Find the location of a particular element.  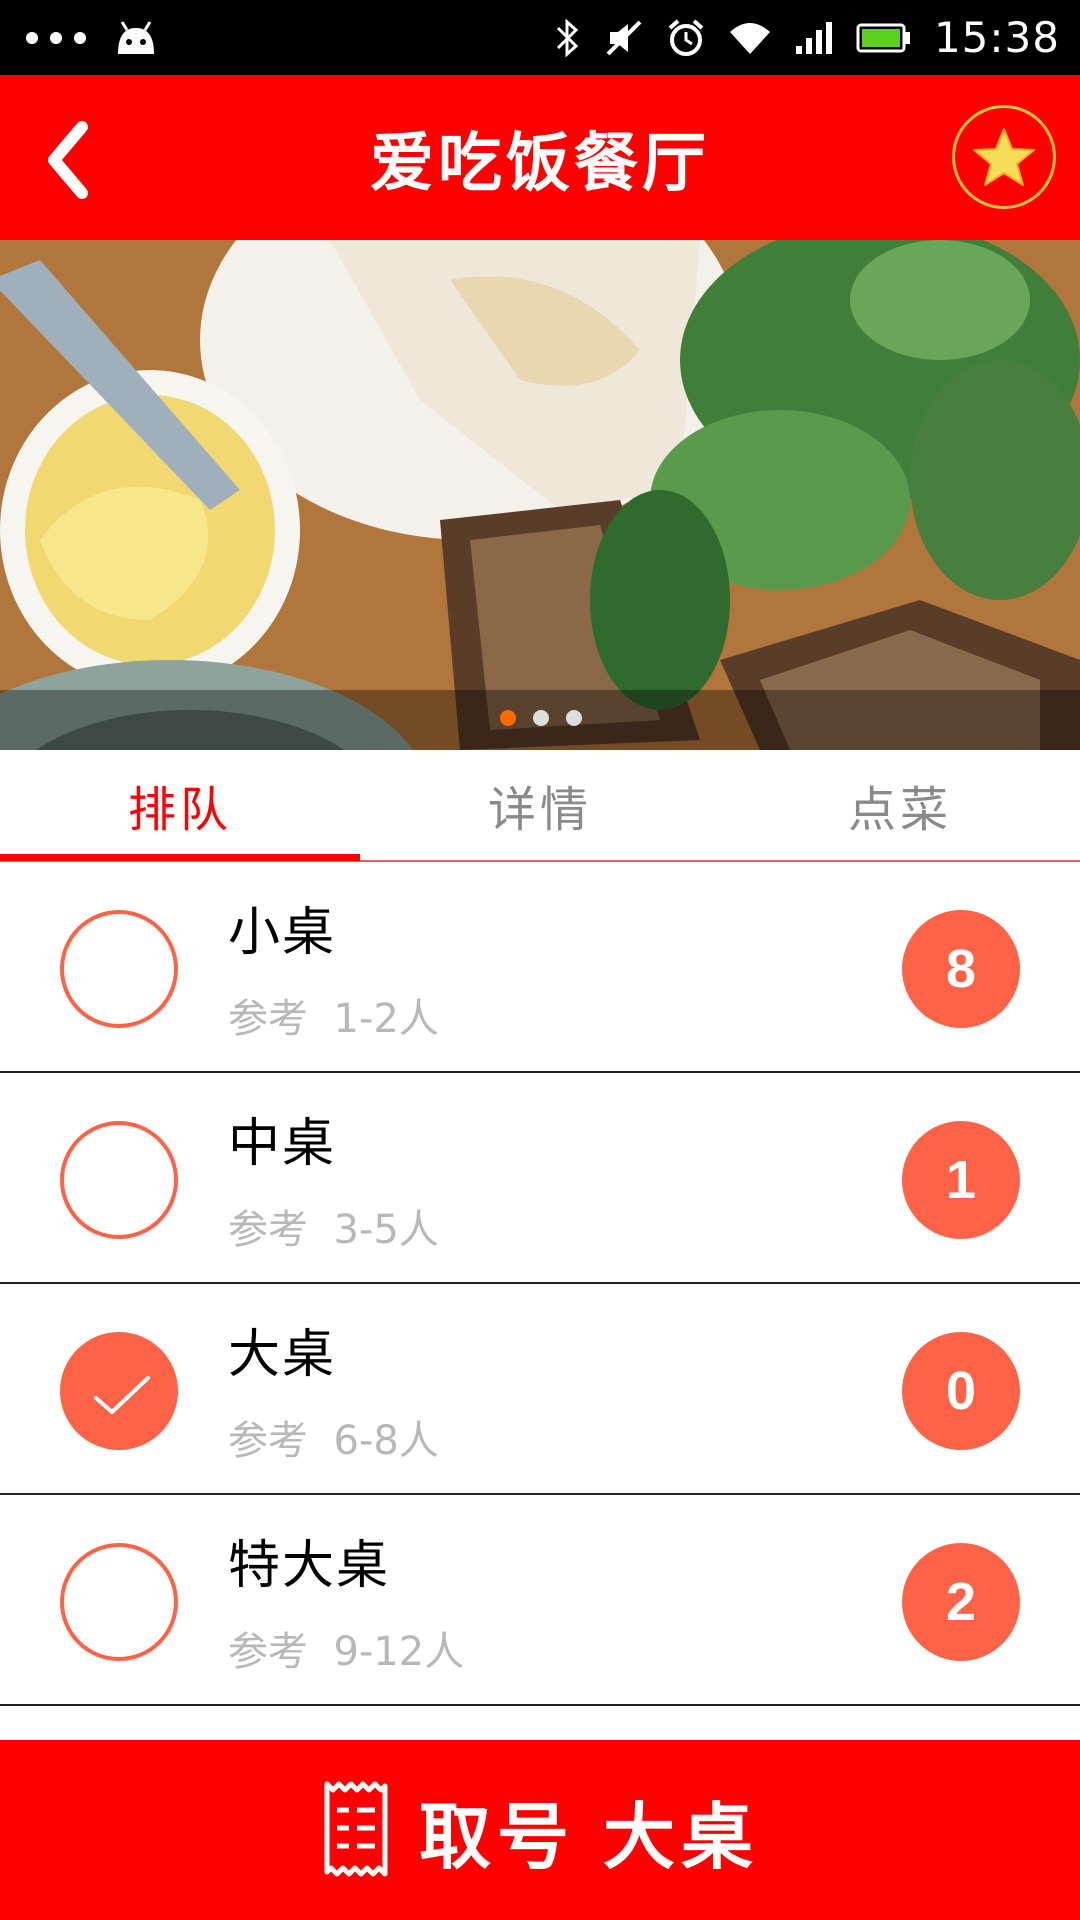

favorite-button is located at coordinates (1004, 157).